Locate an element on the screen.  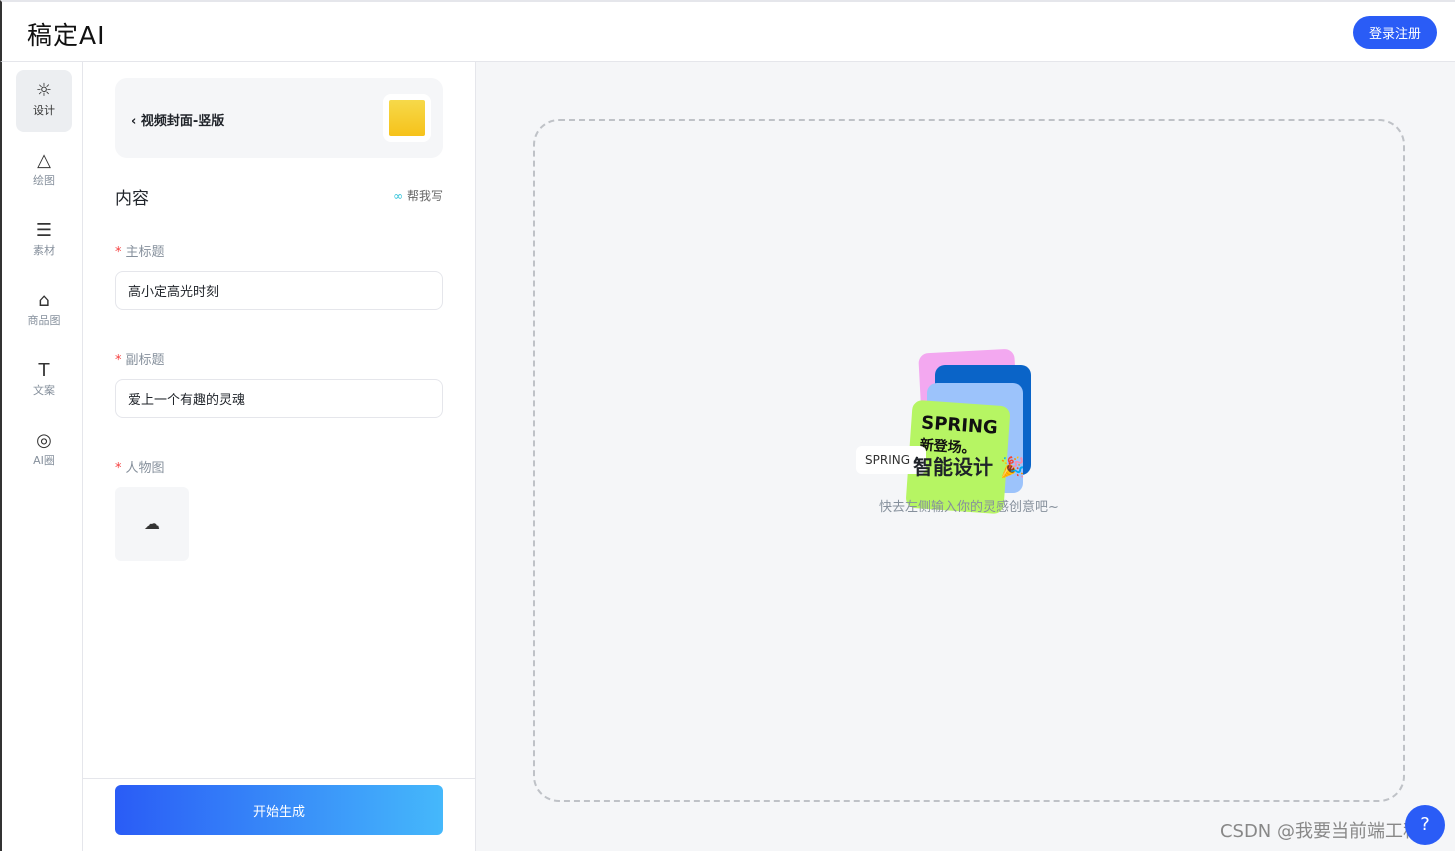
chevron-left-icon: ‹ is located at coordinates (136, 121).